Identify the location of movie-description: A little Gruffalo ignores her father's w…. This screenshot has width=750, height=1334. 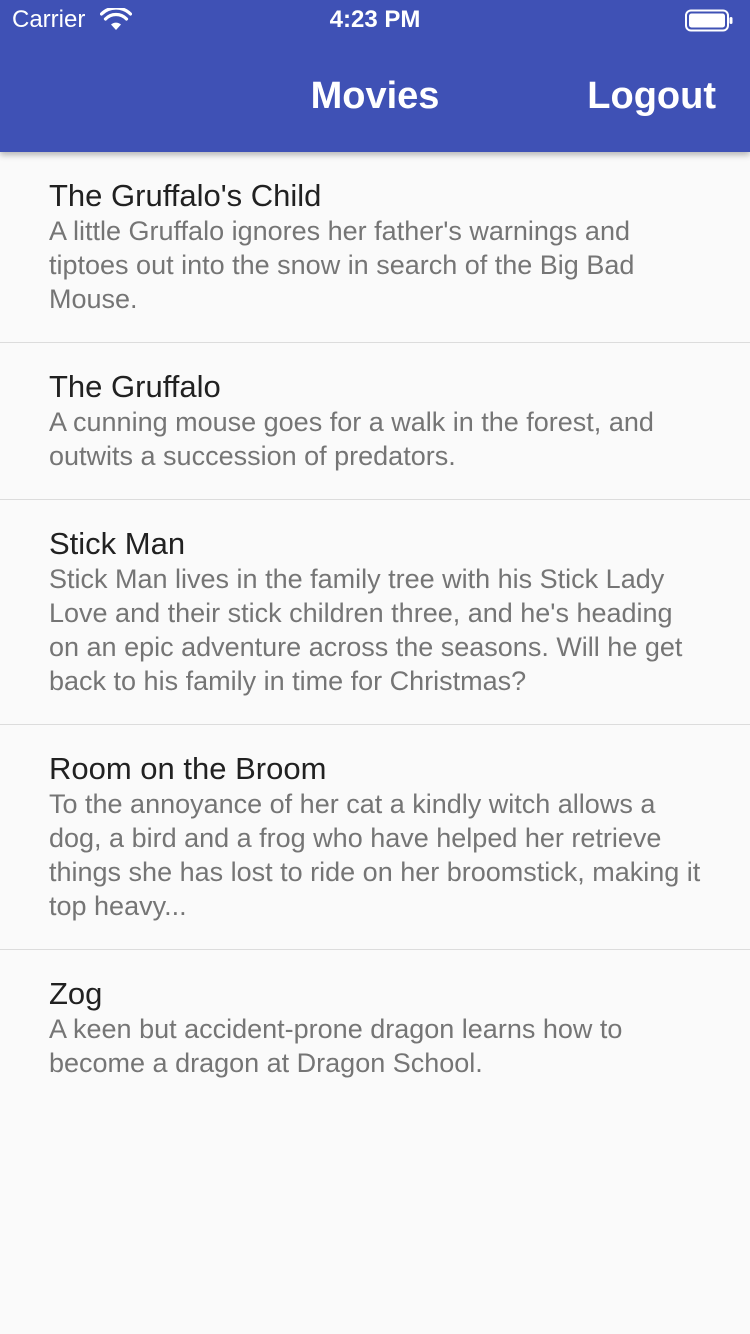
(342, 265).